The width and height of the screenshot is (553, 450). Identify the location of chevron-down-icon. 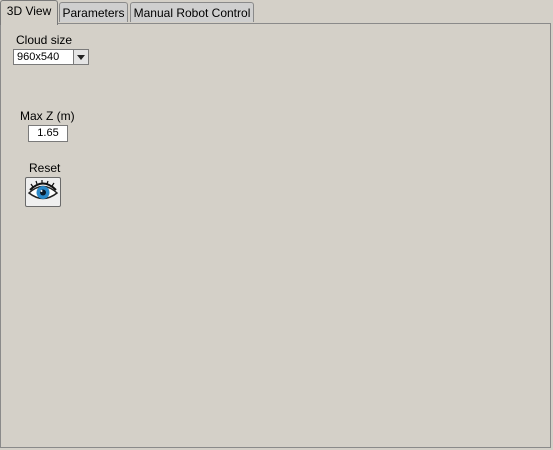
(80, 57).